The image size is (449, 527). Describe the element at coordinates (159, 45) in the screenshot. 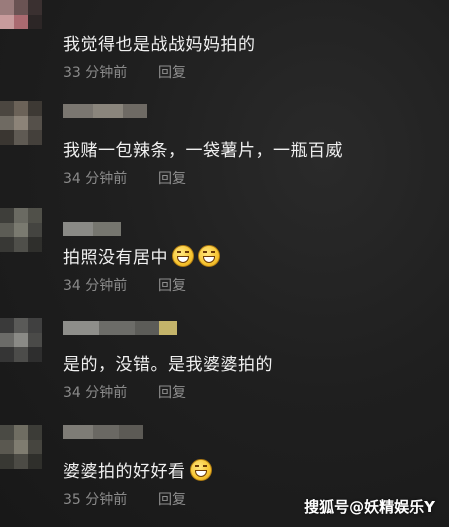

I see `comment-text: 我觉得也是战战妈妈拍的` at that location.